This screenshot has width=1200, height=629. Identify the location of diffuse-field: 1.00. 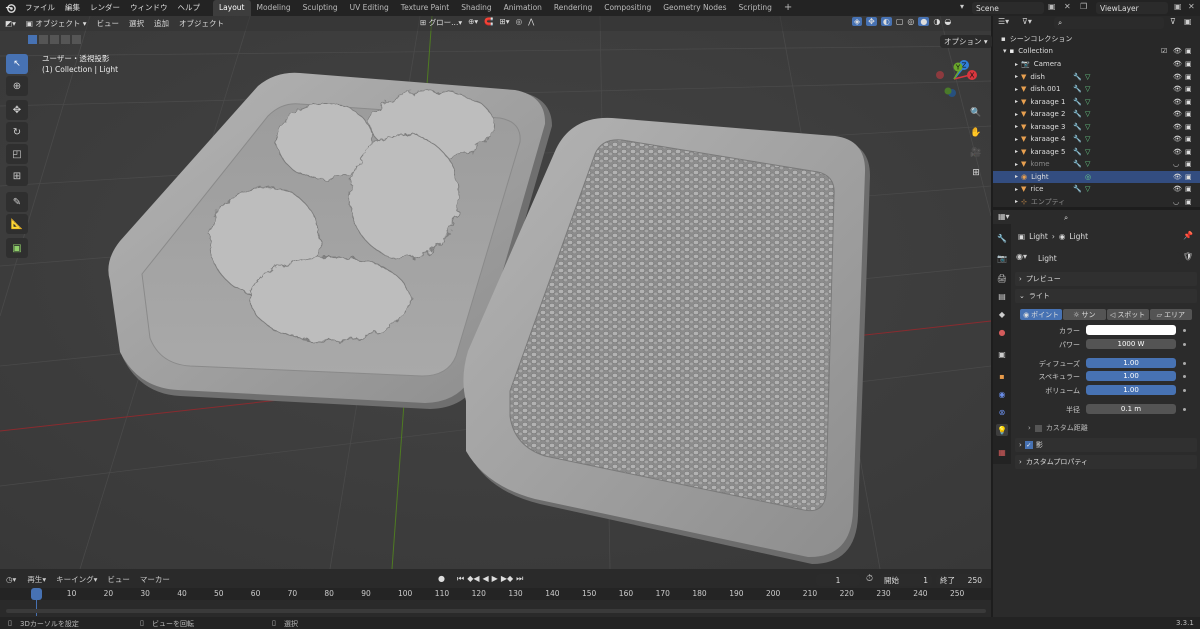
(1131, 363).